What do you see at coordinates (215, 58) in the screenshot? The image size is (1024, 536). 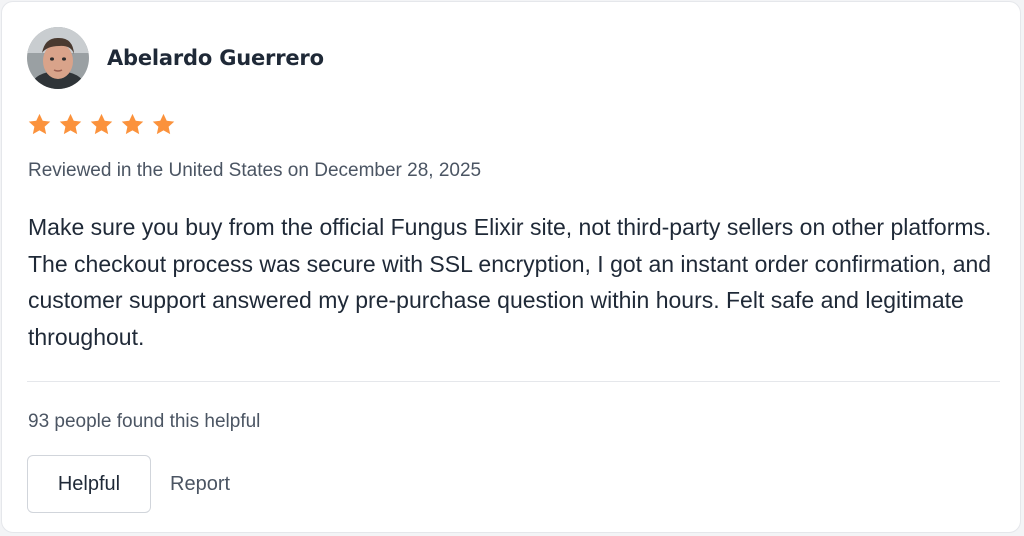 I see `reviewer-name: Abelardo Guerrero` at bounding box center [215, 58].